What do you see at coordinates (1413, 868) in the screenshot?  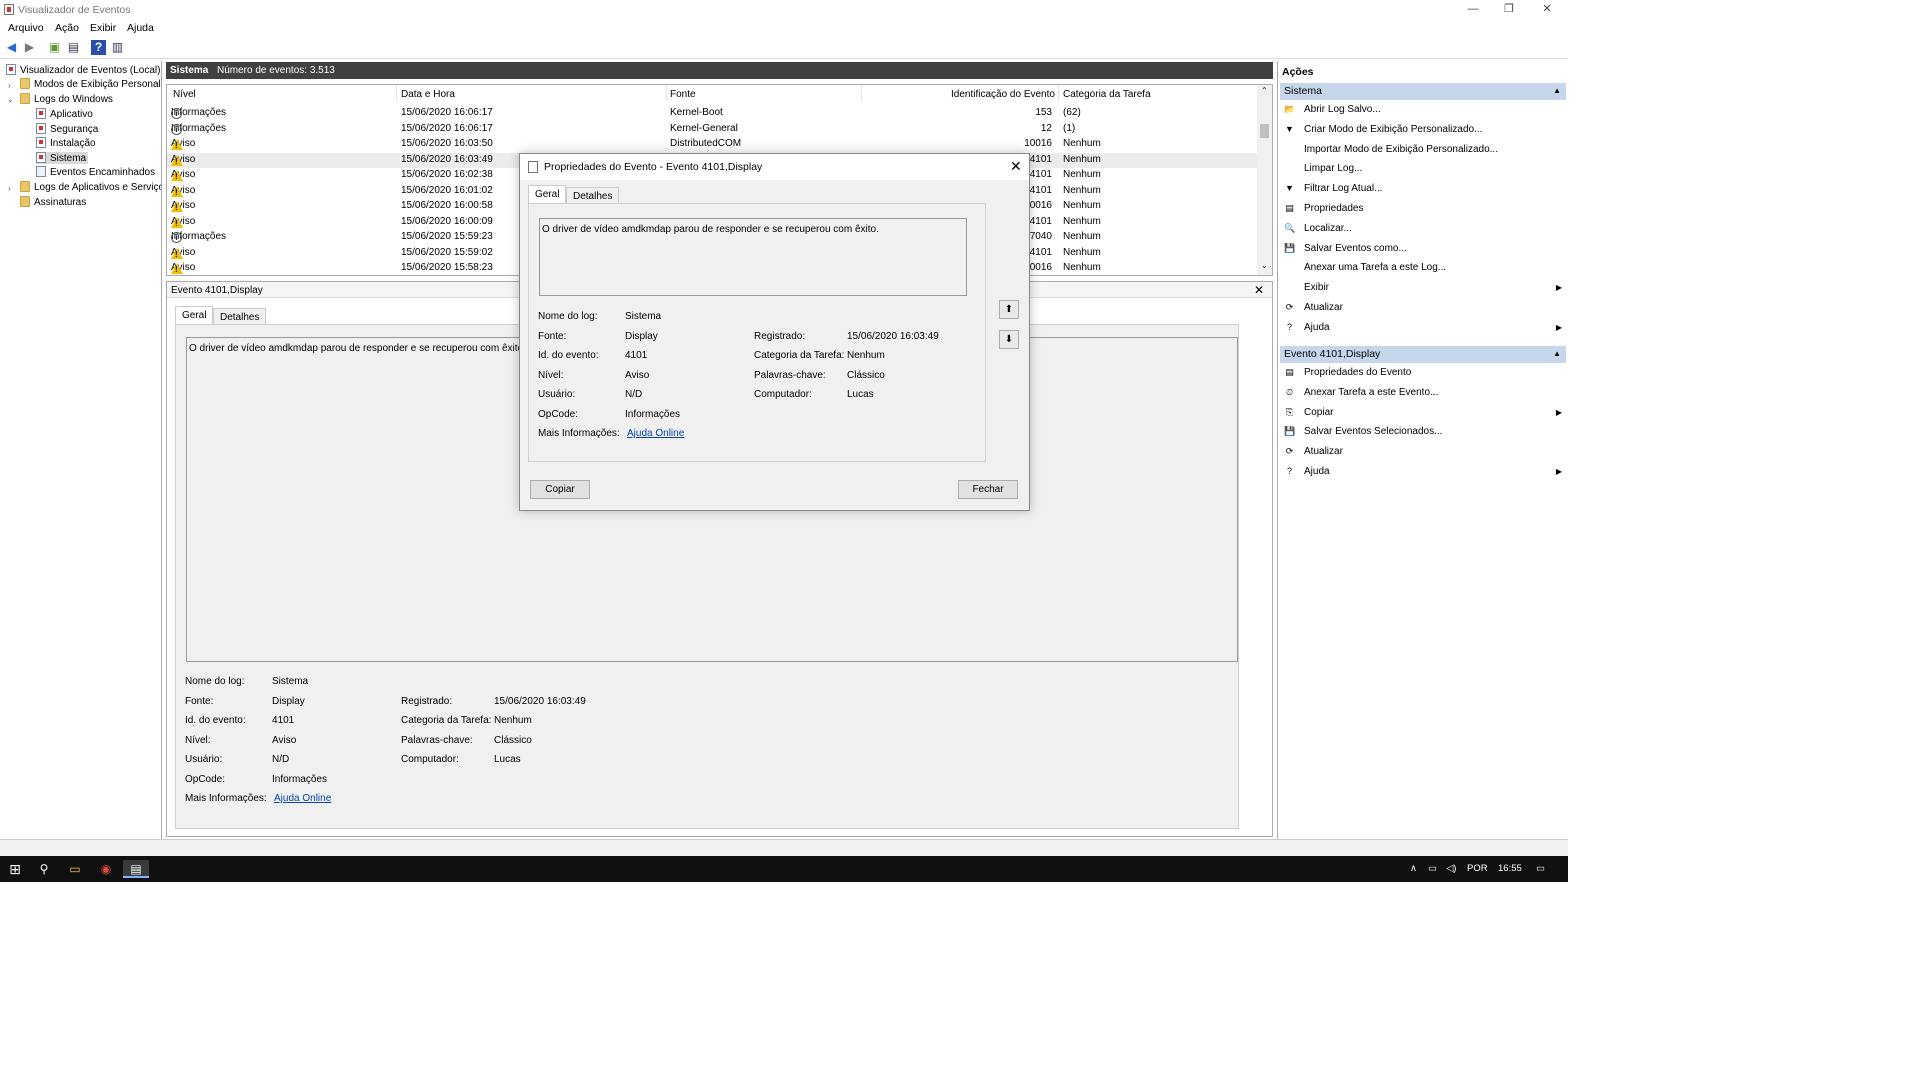 I see `tray-overflow-icon: ∧` at bounding box center [1413, 868].